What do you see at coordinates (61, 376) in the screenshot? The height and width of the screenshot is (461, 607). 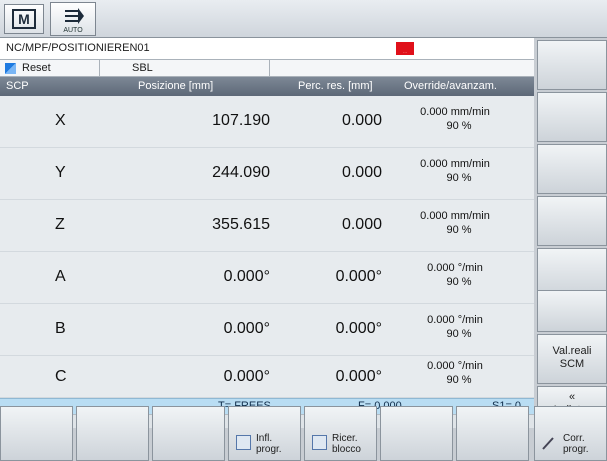 I see `axis-name: C` at bounding box center [61, 376].